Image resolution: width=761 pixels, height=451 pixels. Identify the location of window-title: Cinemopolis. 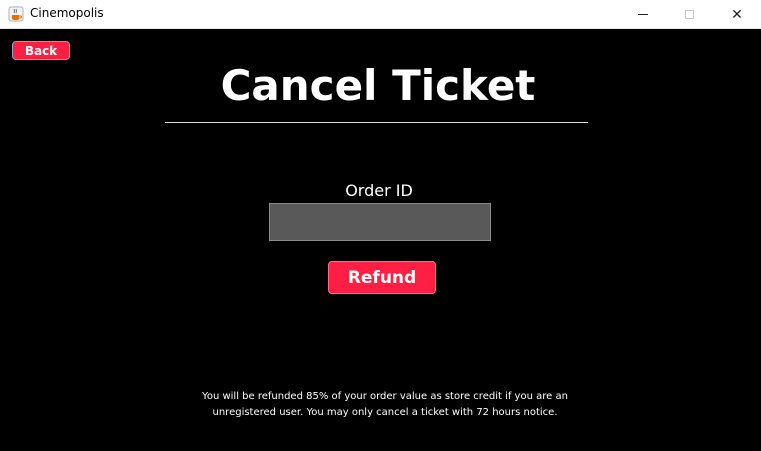
(67, 13).